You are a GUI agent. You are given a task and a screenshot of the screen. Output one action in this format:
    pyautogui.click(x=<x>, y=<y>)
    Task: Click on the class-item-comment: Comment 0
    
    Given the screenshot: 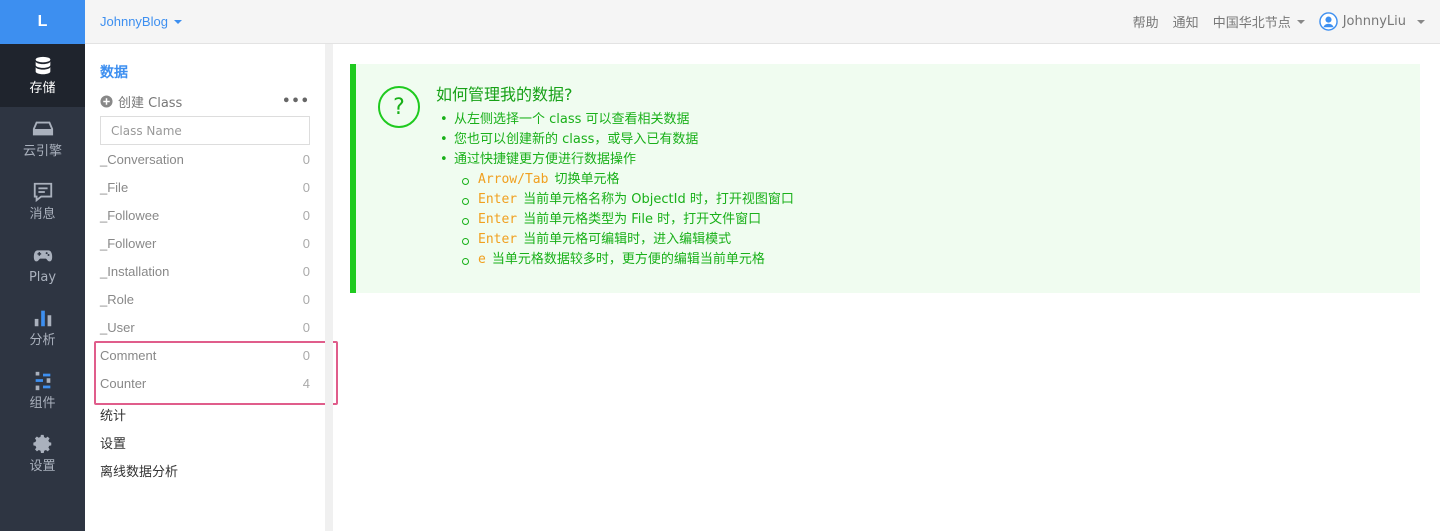 What is the action you would take?
    pyautogui.click(x=205, y=355)
    